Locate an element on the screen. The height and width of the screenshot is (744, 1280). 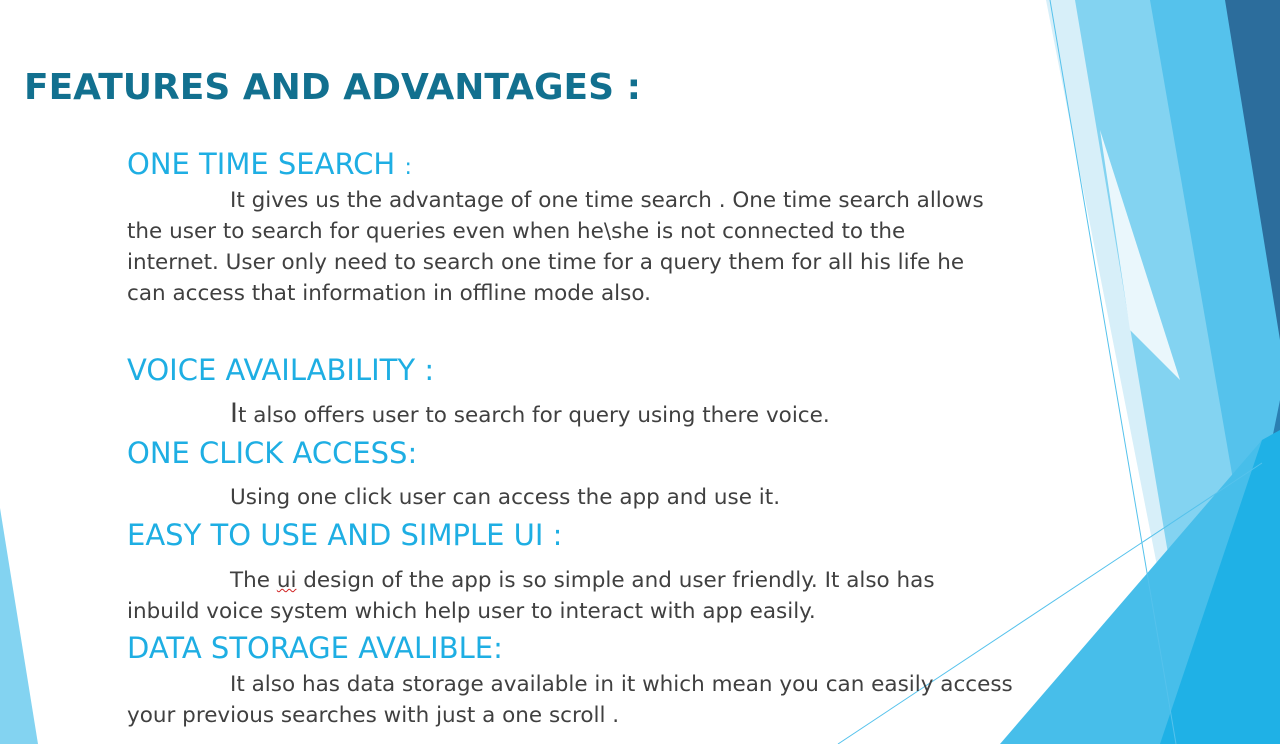
facet-left is located at coordinates (19, 626).